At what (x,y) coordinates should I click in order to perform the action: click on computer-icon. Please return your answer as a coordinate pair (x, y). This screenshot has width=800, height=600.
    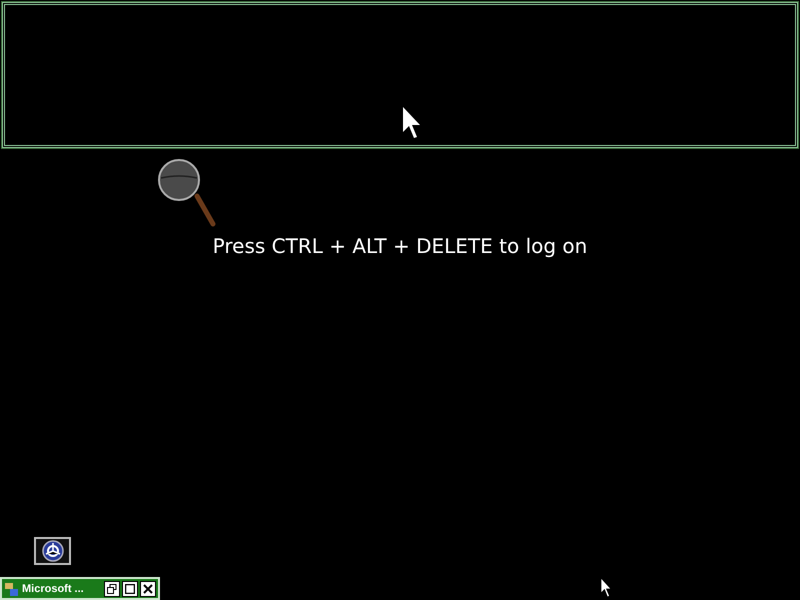
    Looking at the image, I should click on (12, 588).